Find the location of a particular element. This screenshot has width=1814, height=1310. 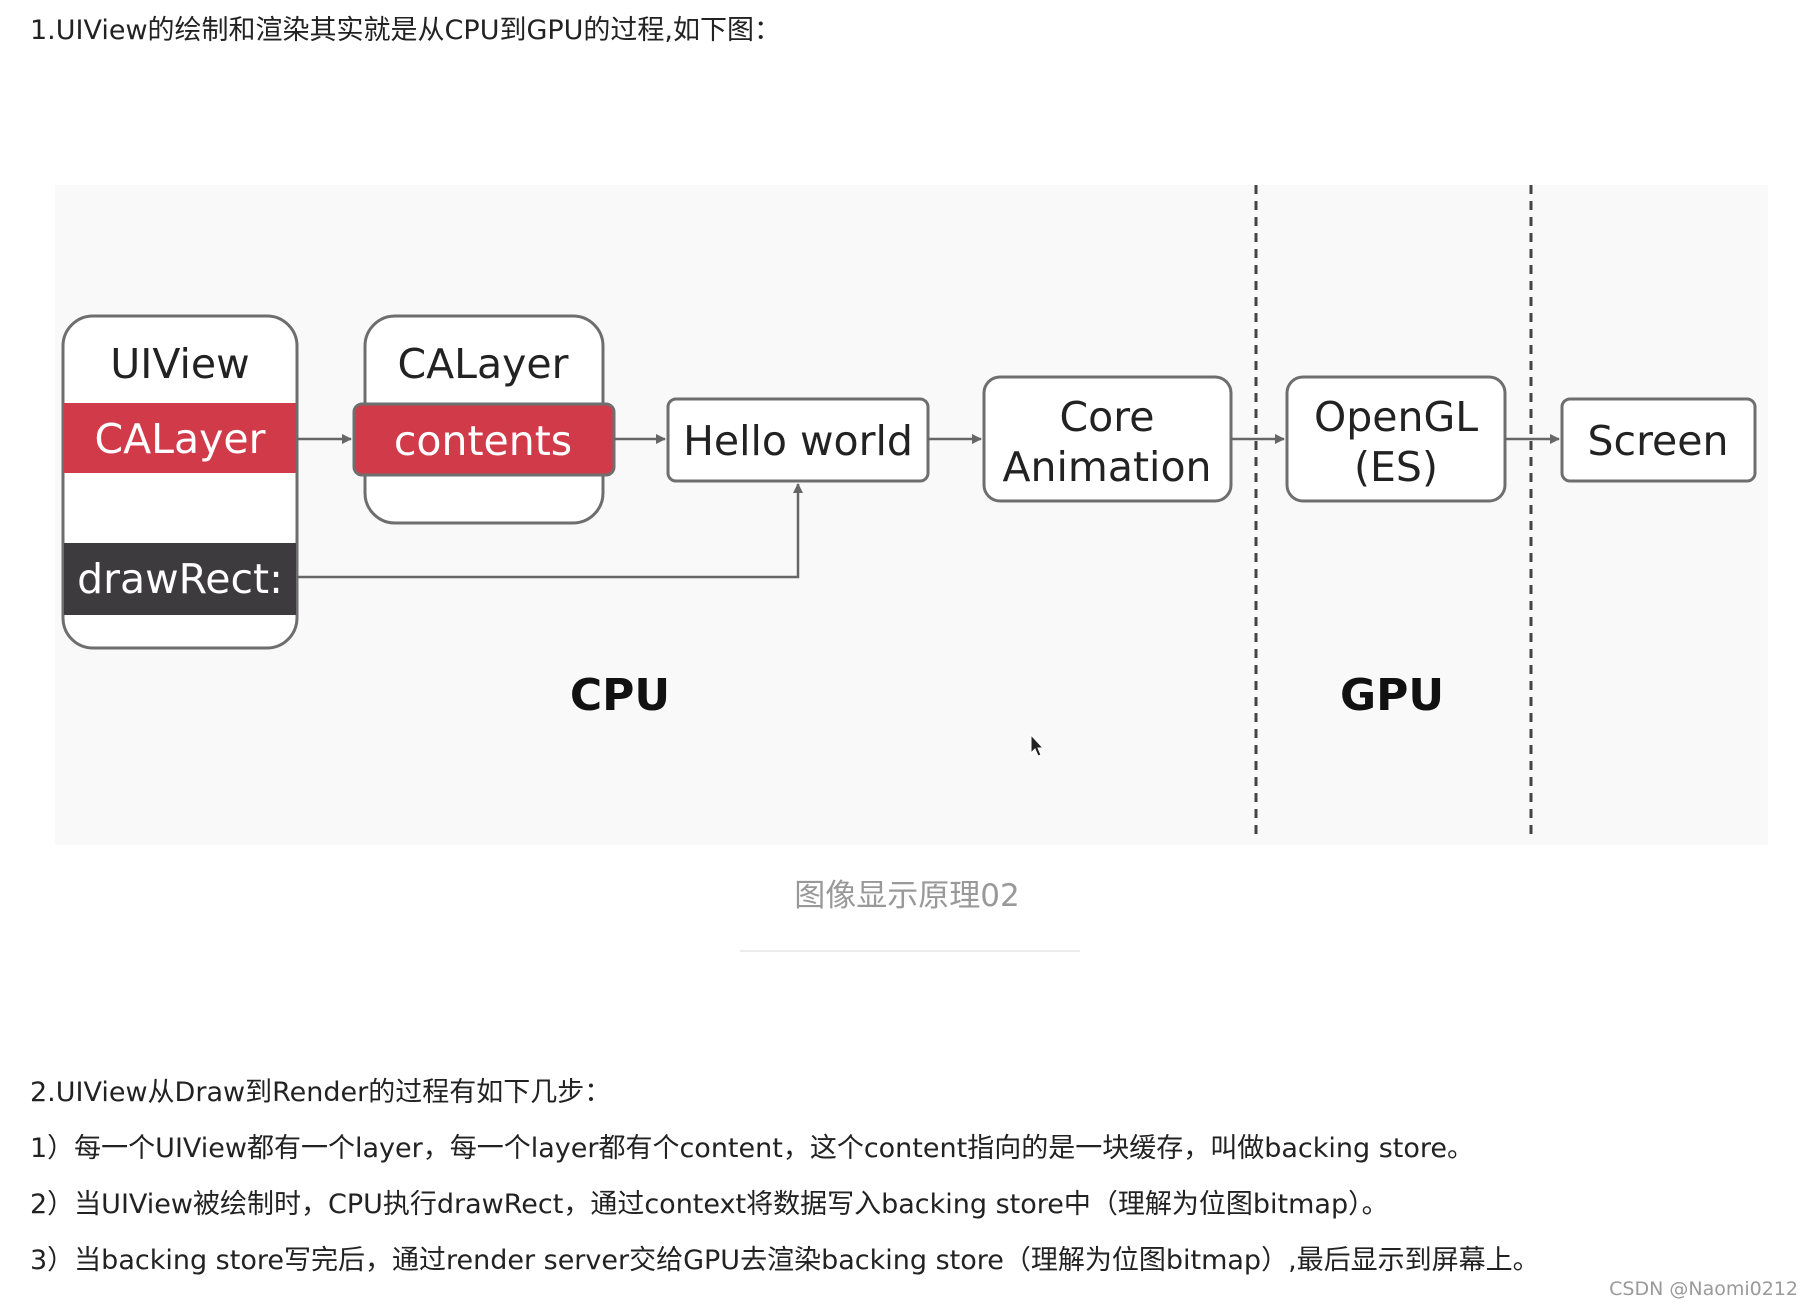

core-animation-label-line2: Animation is located at coordinates (1106, 467).